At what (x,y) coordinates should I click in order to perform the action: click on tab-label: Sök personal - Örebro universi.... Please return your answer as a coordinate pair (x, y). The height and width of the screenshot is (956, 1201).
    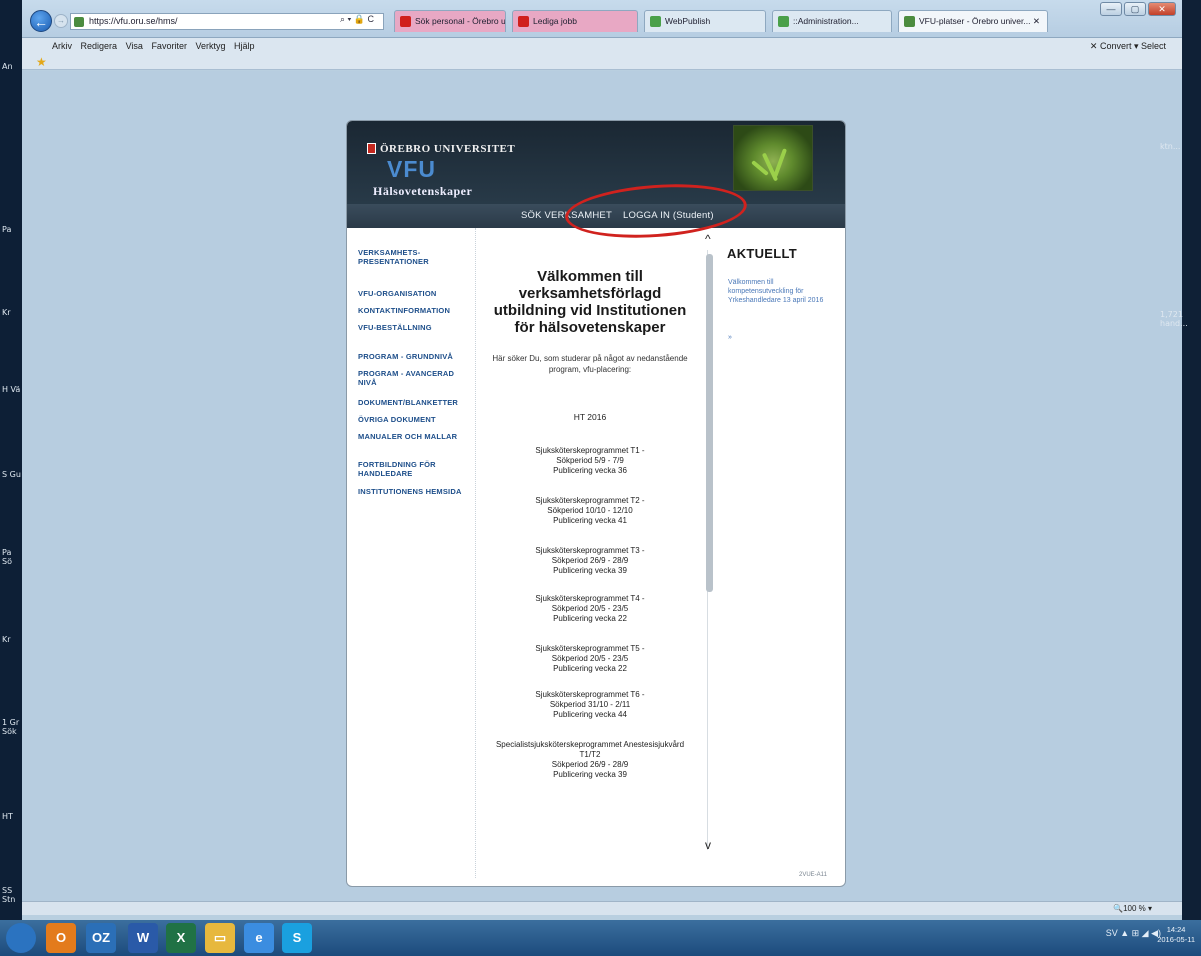
    Looking at the image, I should click on (460, 21).